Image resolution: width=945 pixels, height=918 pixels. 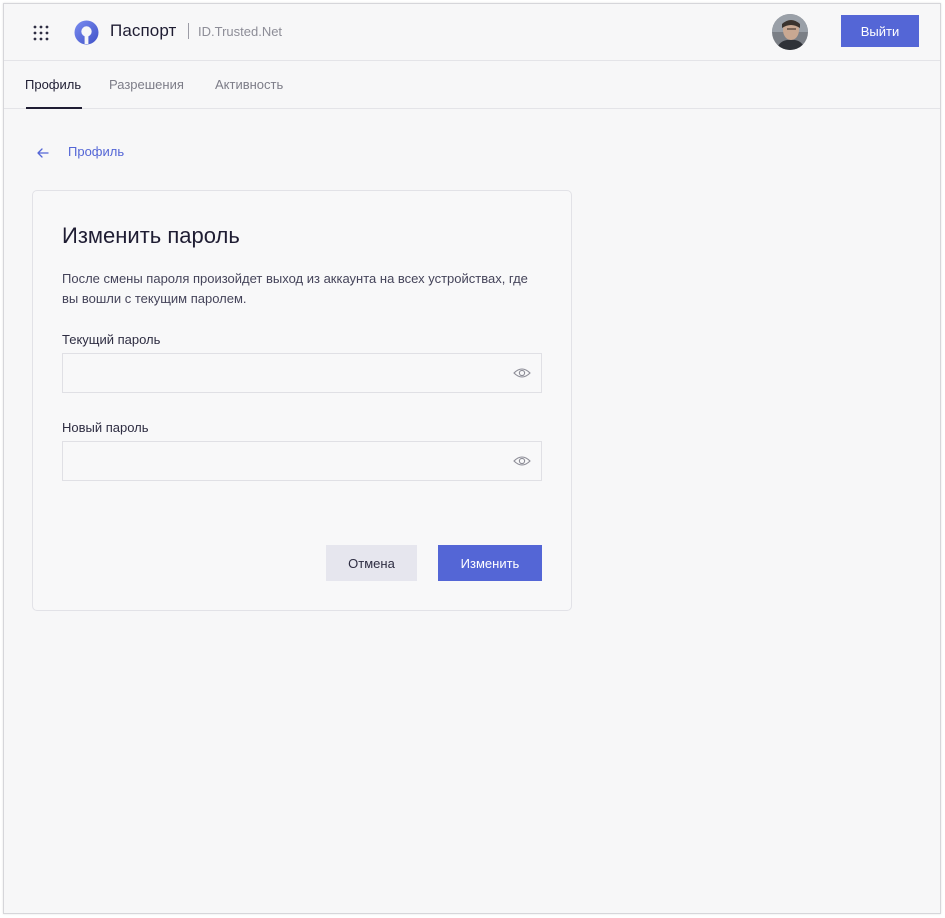 What do you see at coordinates (283, 461) in the screenshot?
I see `new-password-input` at bounding box center [283, 461].